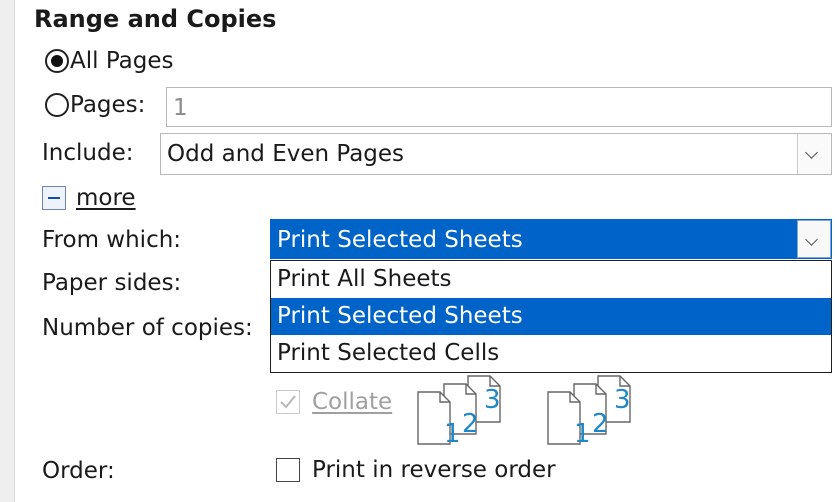 The width and height of the screenshot is (837, 502). I want to click on option-label: Print Selected Cells, so click(388, 353).